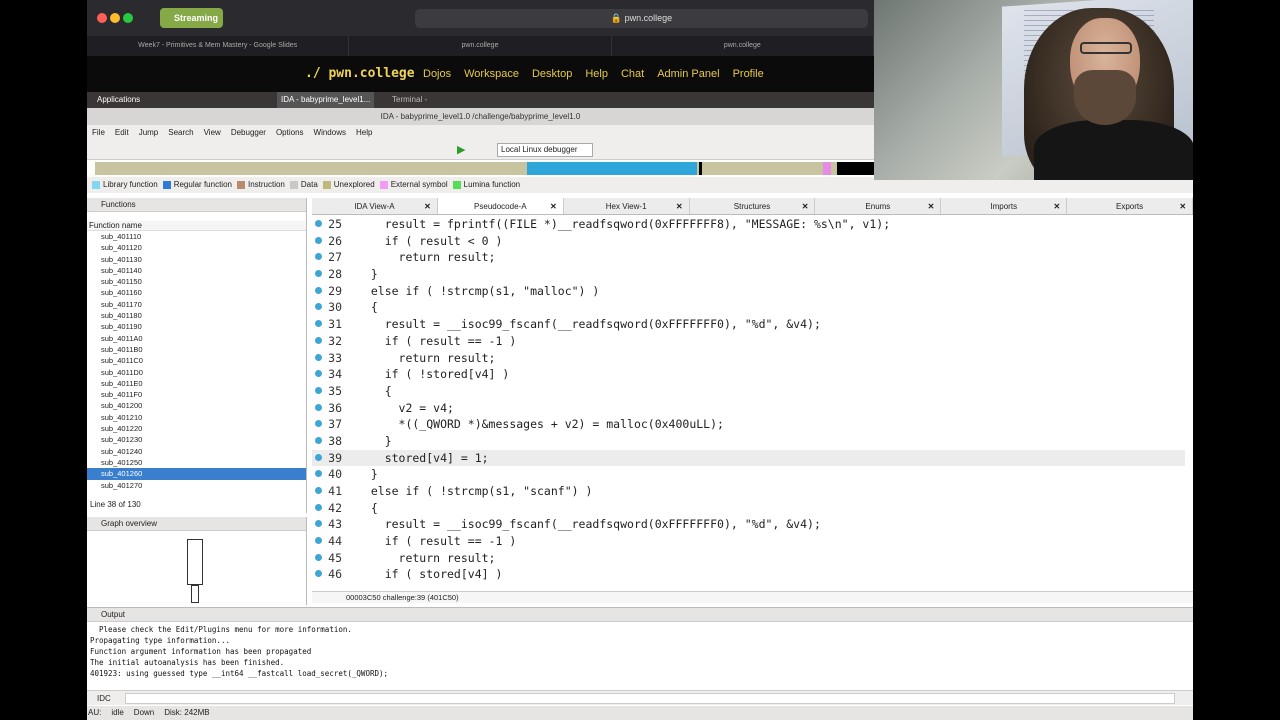  I want to click on code-line: 34 if ( !stored[v4] ), so click(748, 374).